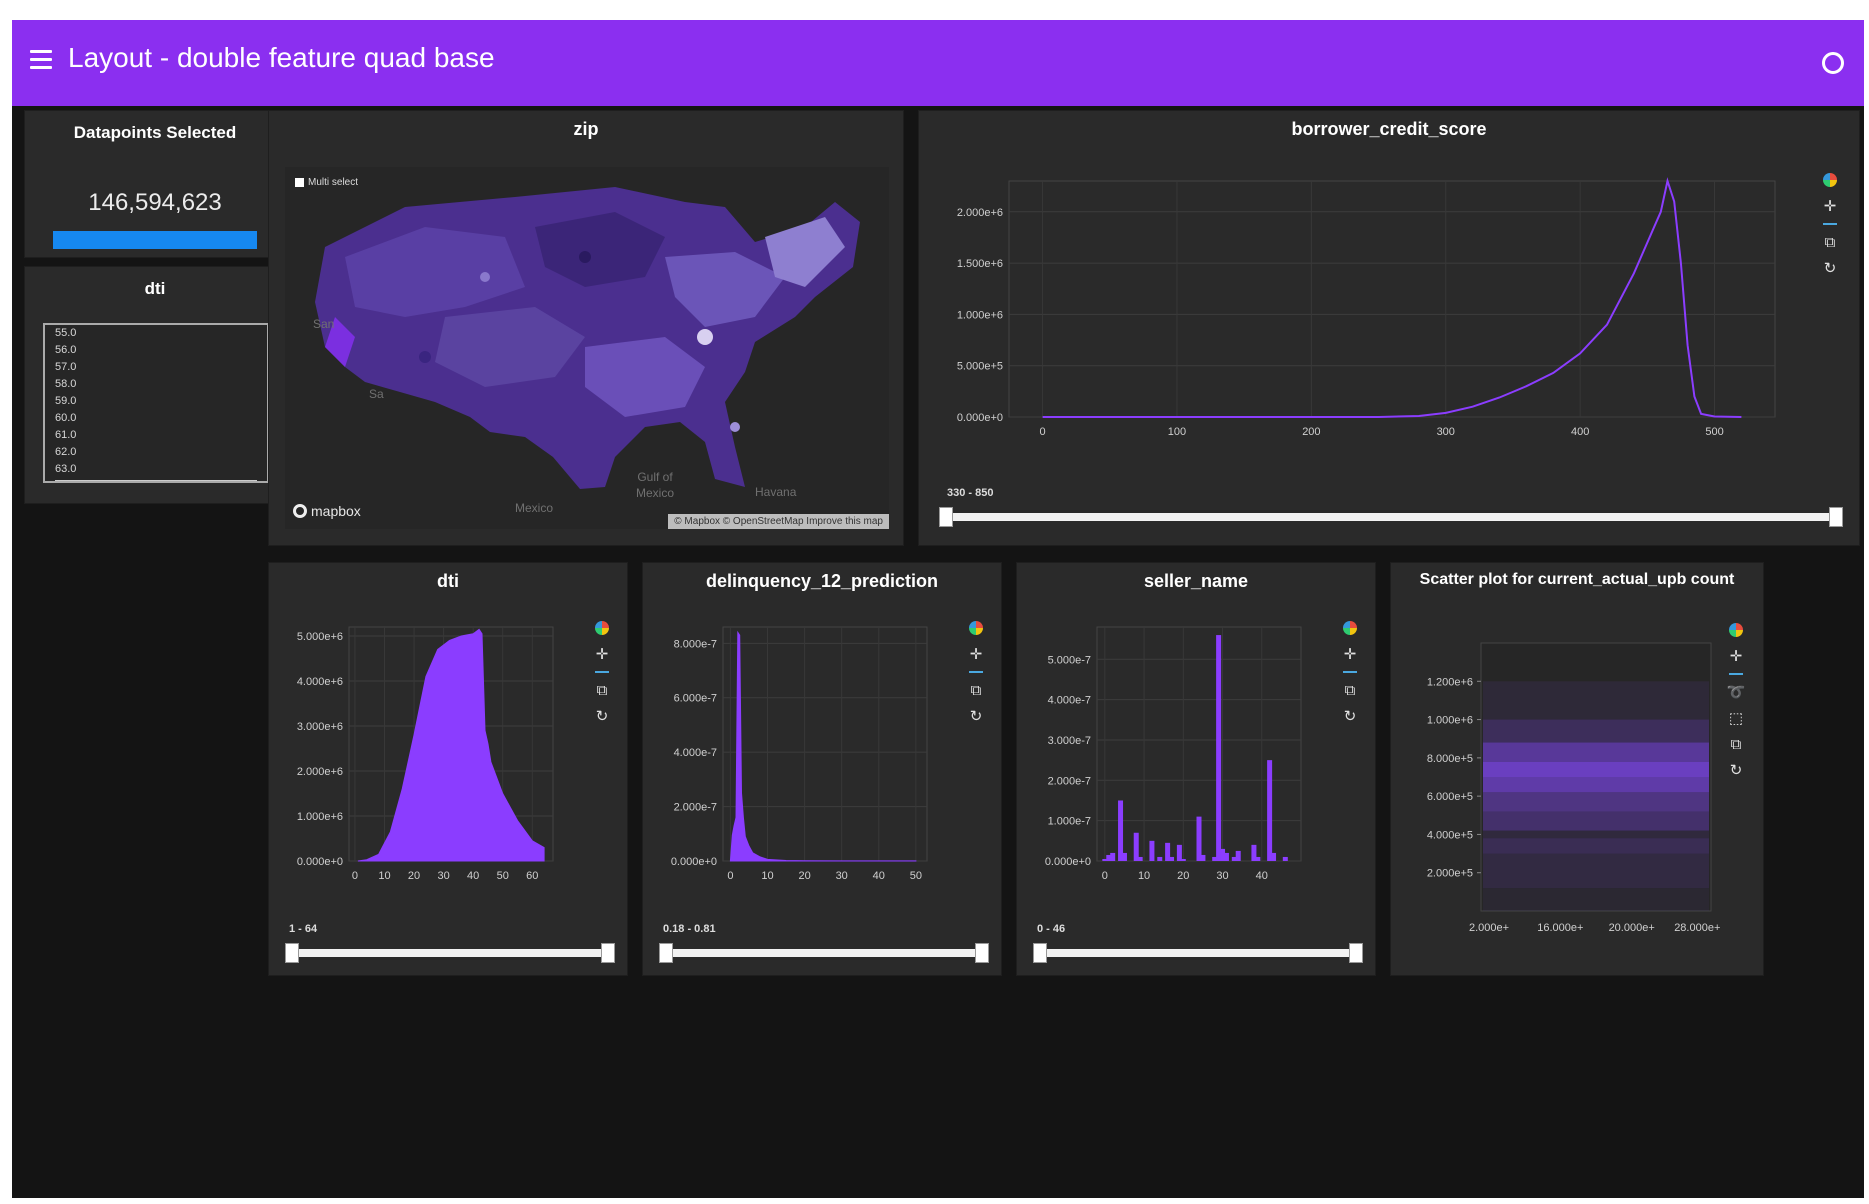 Image resolution: width=1869 pixels, height=1204 pixels. Describe the element at coordinates (823, 746) in the screenshot. I see `area-series` at that location.